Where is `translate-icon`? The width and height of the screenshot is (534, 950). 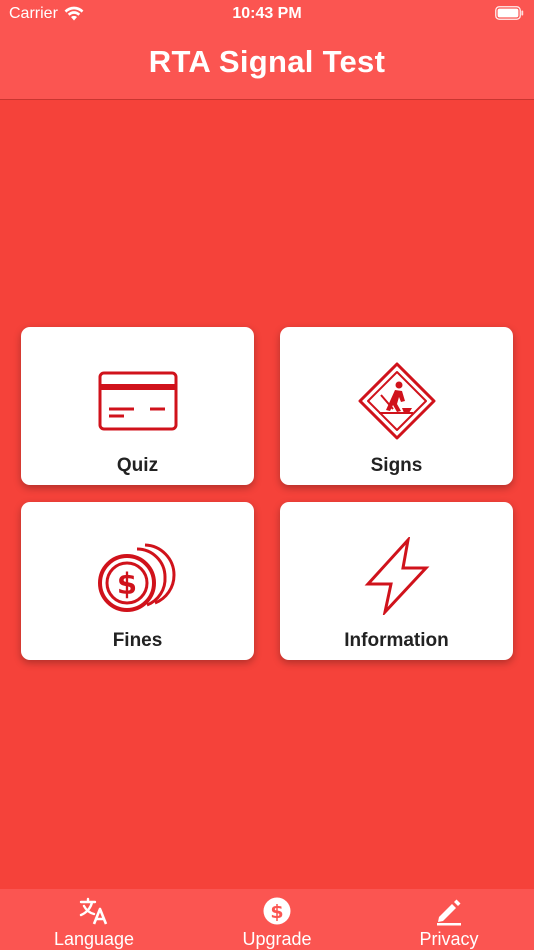 translate-icon is located at coordinates (93, 911).